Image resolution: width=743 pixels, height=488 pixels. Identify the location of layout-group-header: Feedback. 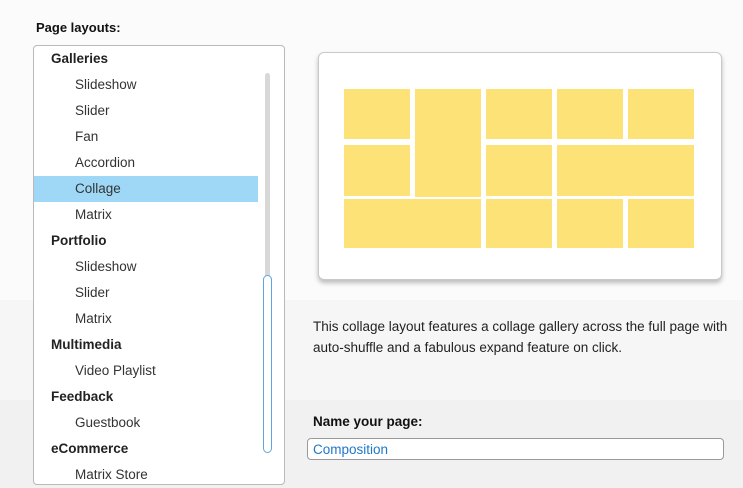
(82, 396).